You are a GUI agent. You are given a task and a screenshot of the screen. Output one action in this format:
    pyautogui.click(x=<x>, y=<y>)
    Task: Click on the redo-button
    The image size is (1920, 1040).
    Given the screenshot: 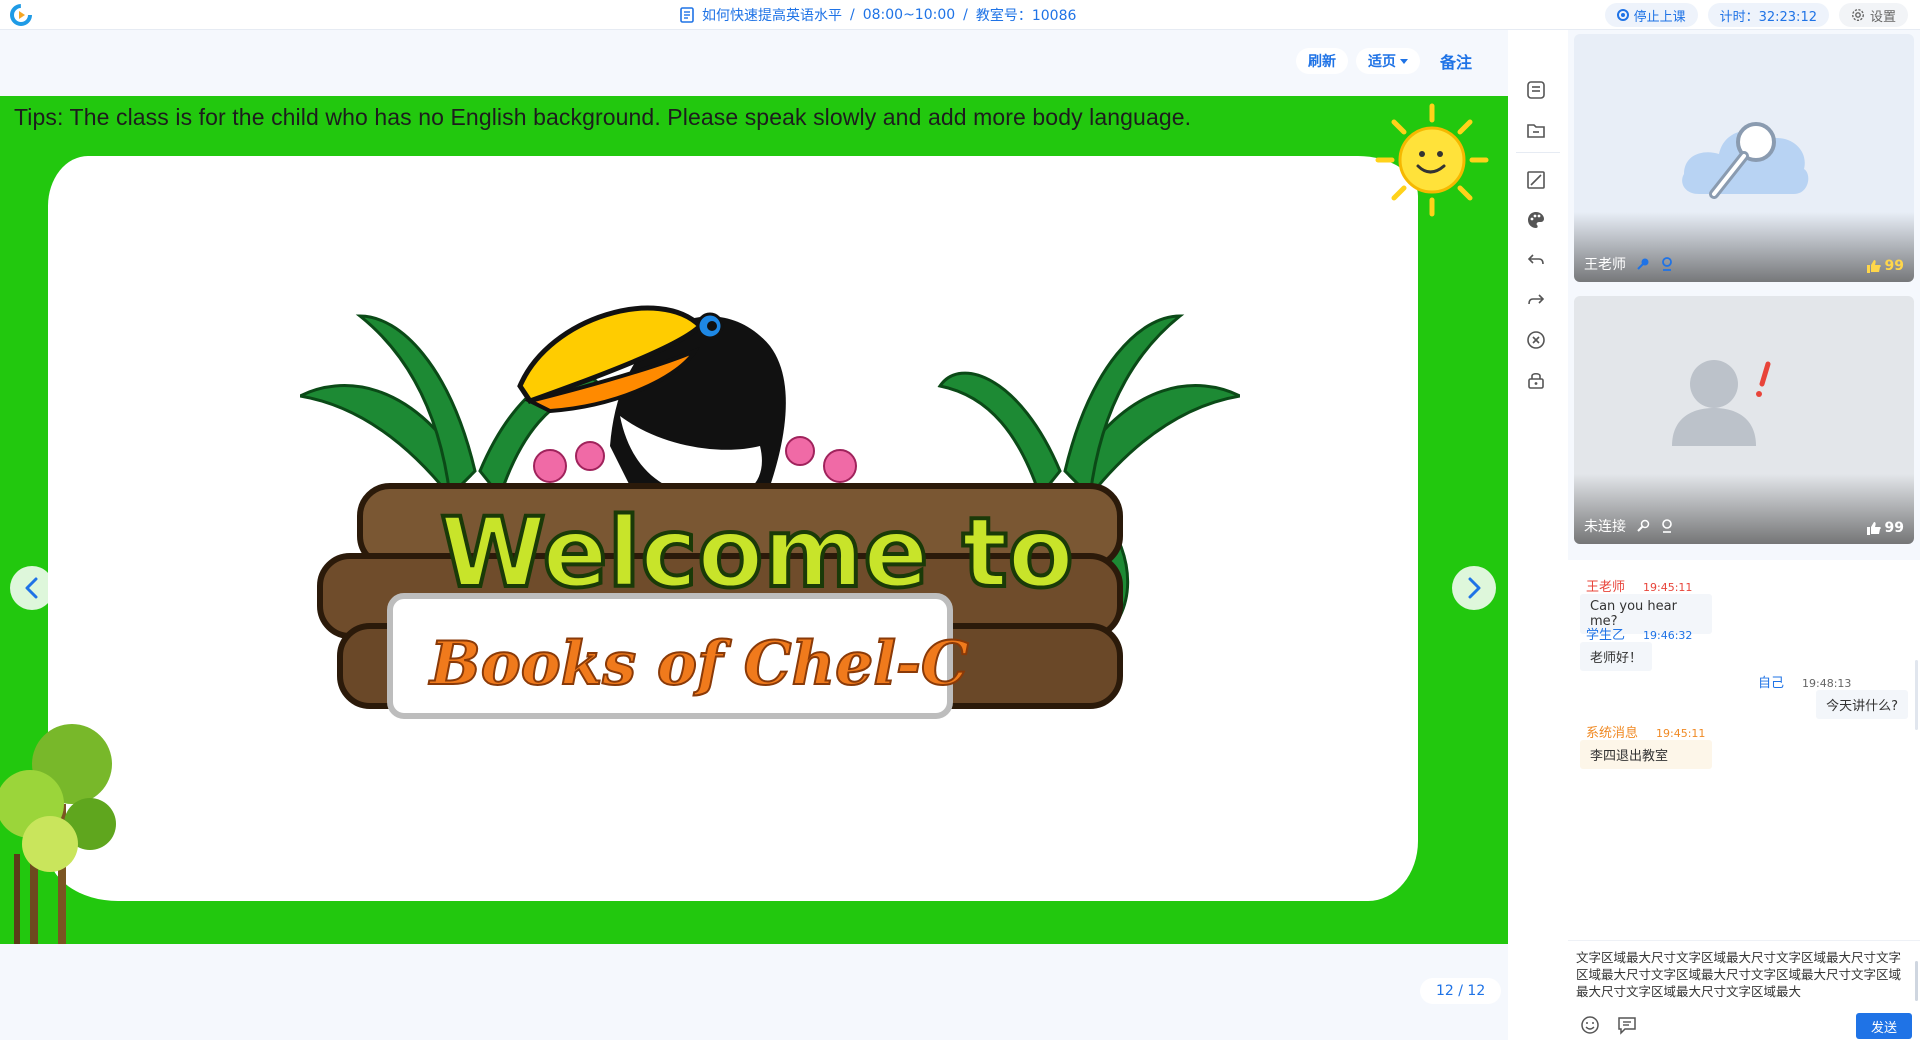 What is the action you would take?
    pyautogui.click(x=1536, y=300)
    